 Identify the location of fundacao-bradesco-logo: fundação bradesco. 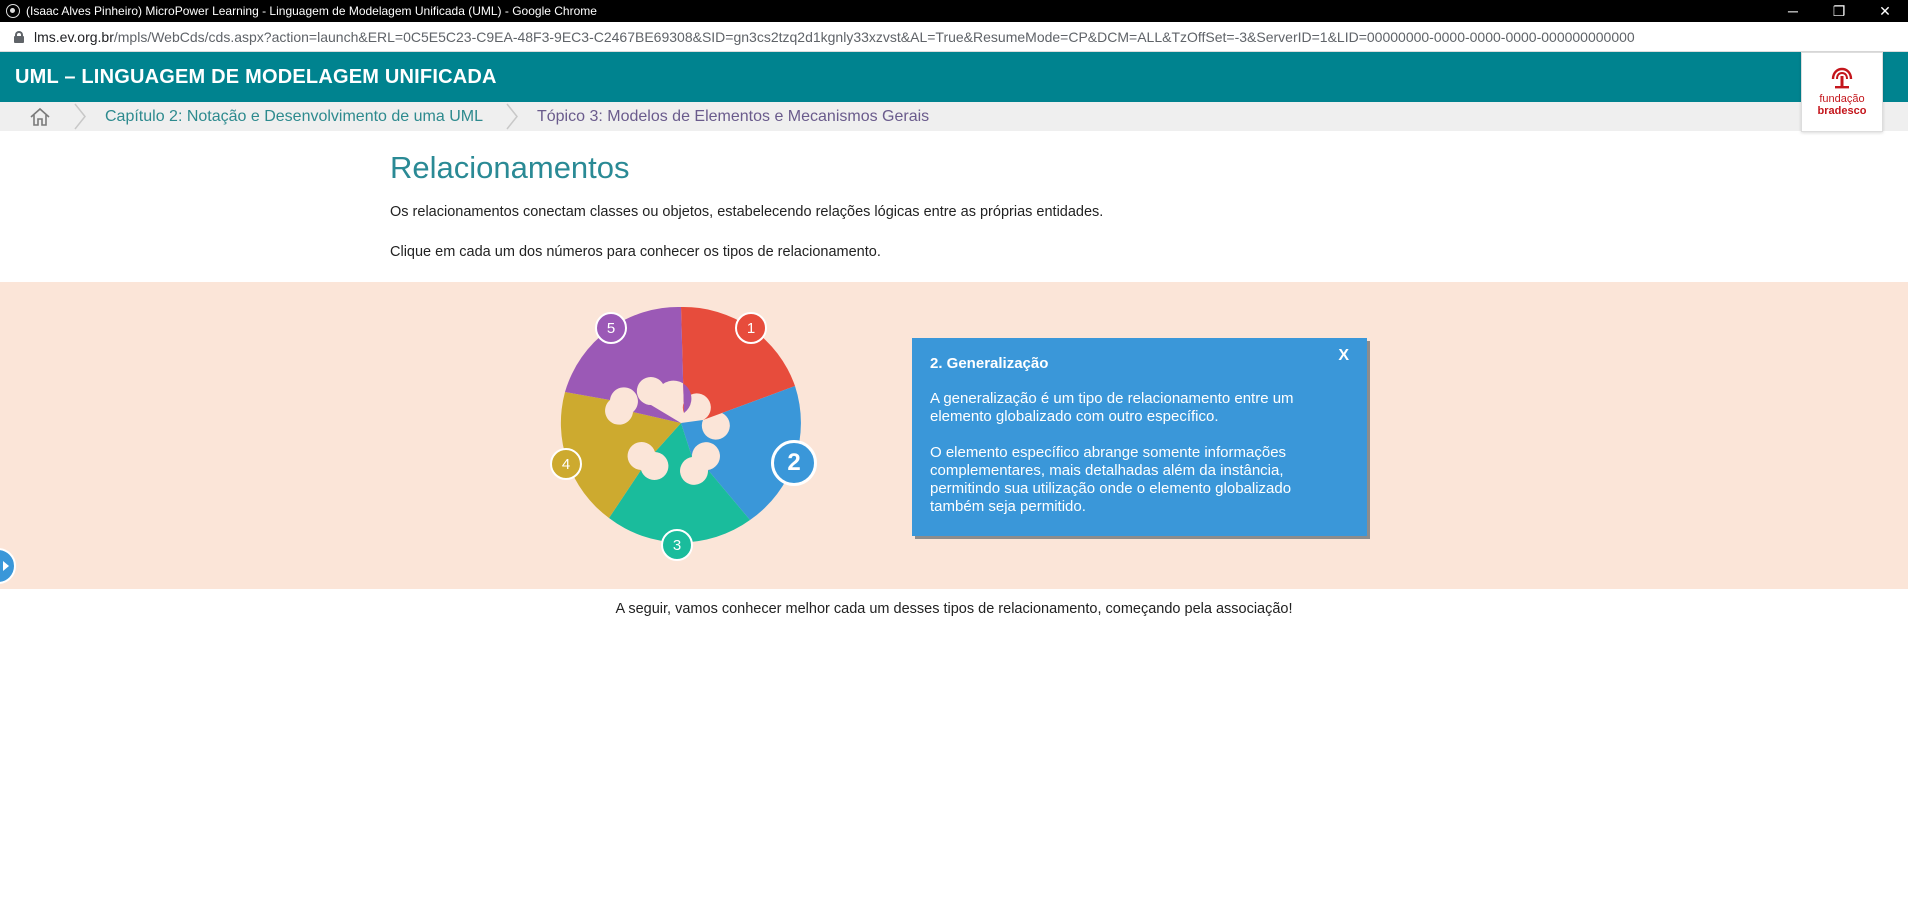
(1842, 92).